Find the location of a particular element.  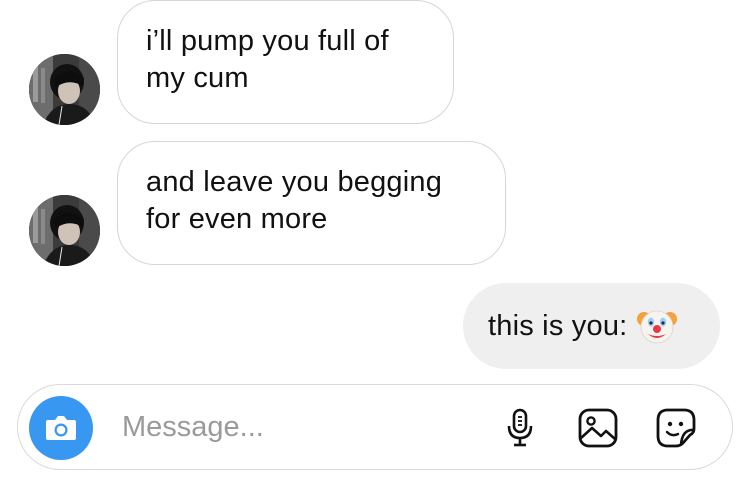

sticker-button is located at coordinates (676, 428).